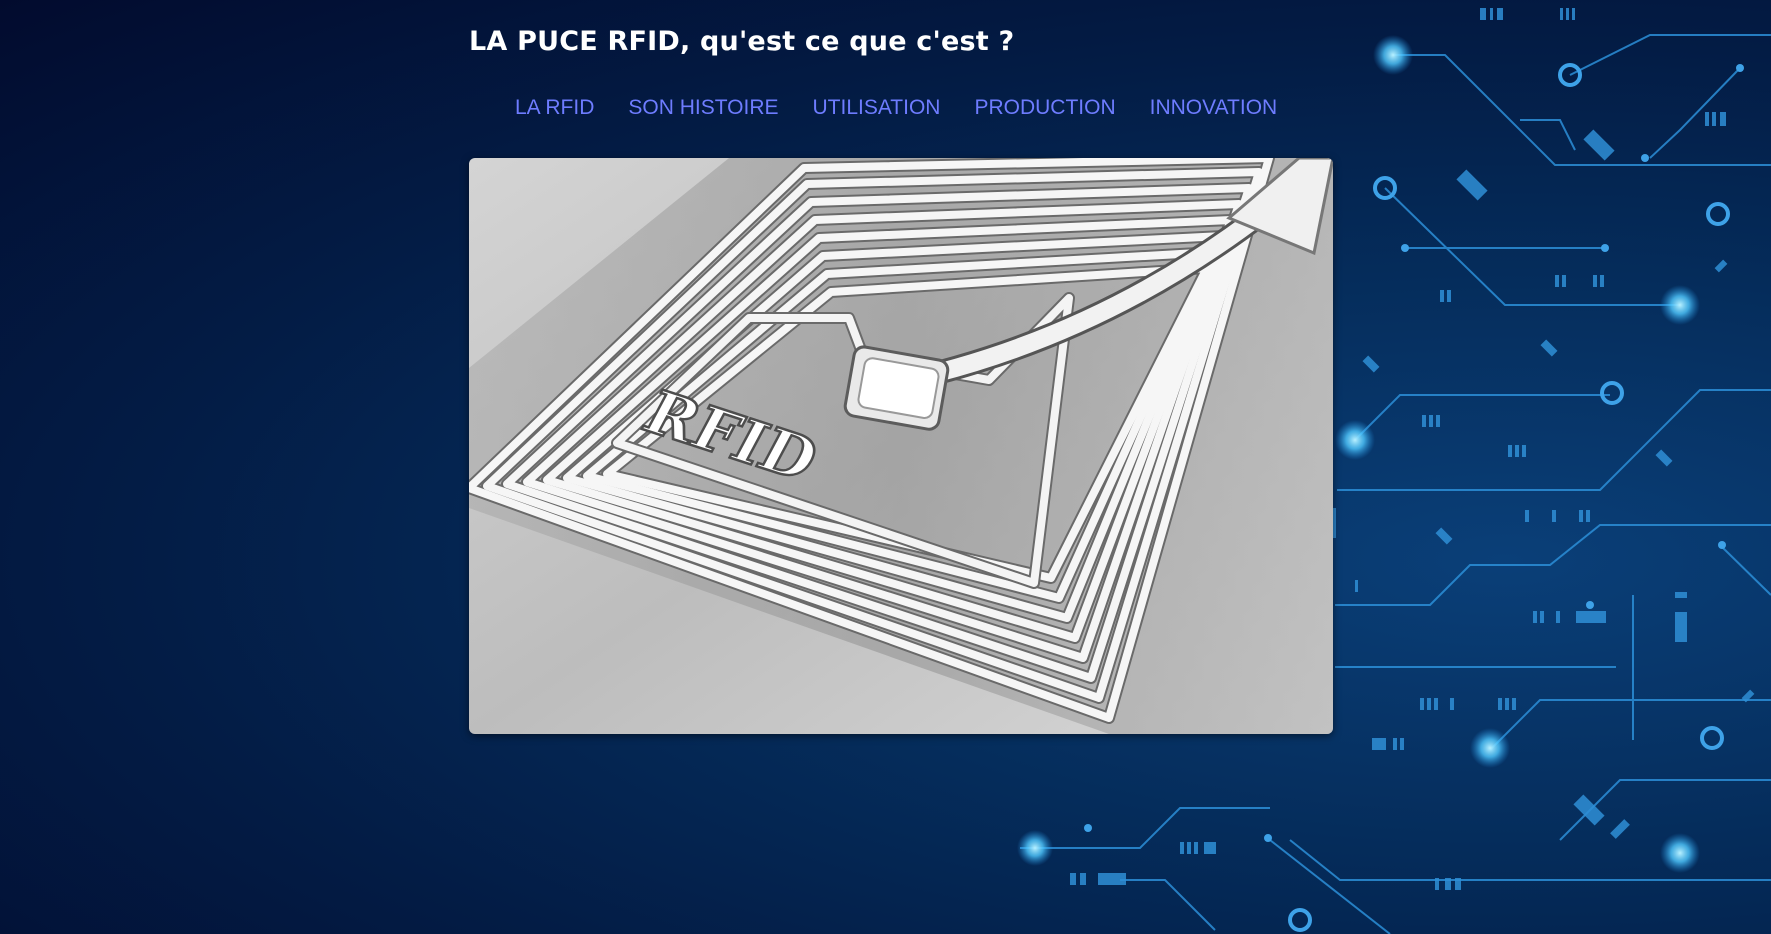 The image size is (1771, 934). What do you see at coordinates (742, 41) in the screenshot?
I see `page-title: LA PUCE RFID, qu'est ce que c'est ?` at bounding box center [742, 41].